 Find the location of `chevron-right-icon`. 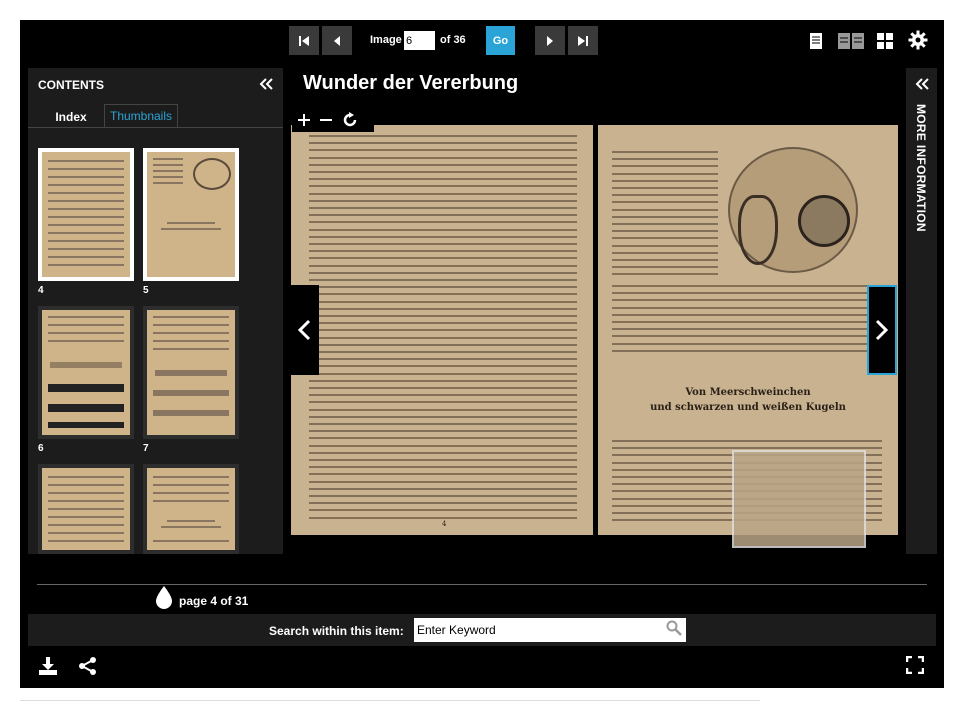

chevron-right-icon is located at coordinates (882, 330).